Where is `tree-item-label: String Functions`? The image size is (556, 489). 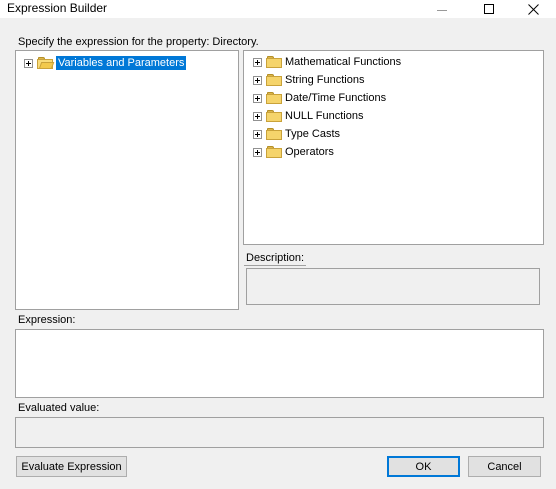
tree-item-label: String Functions is located at coordinates (325, 80).